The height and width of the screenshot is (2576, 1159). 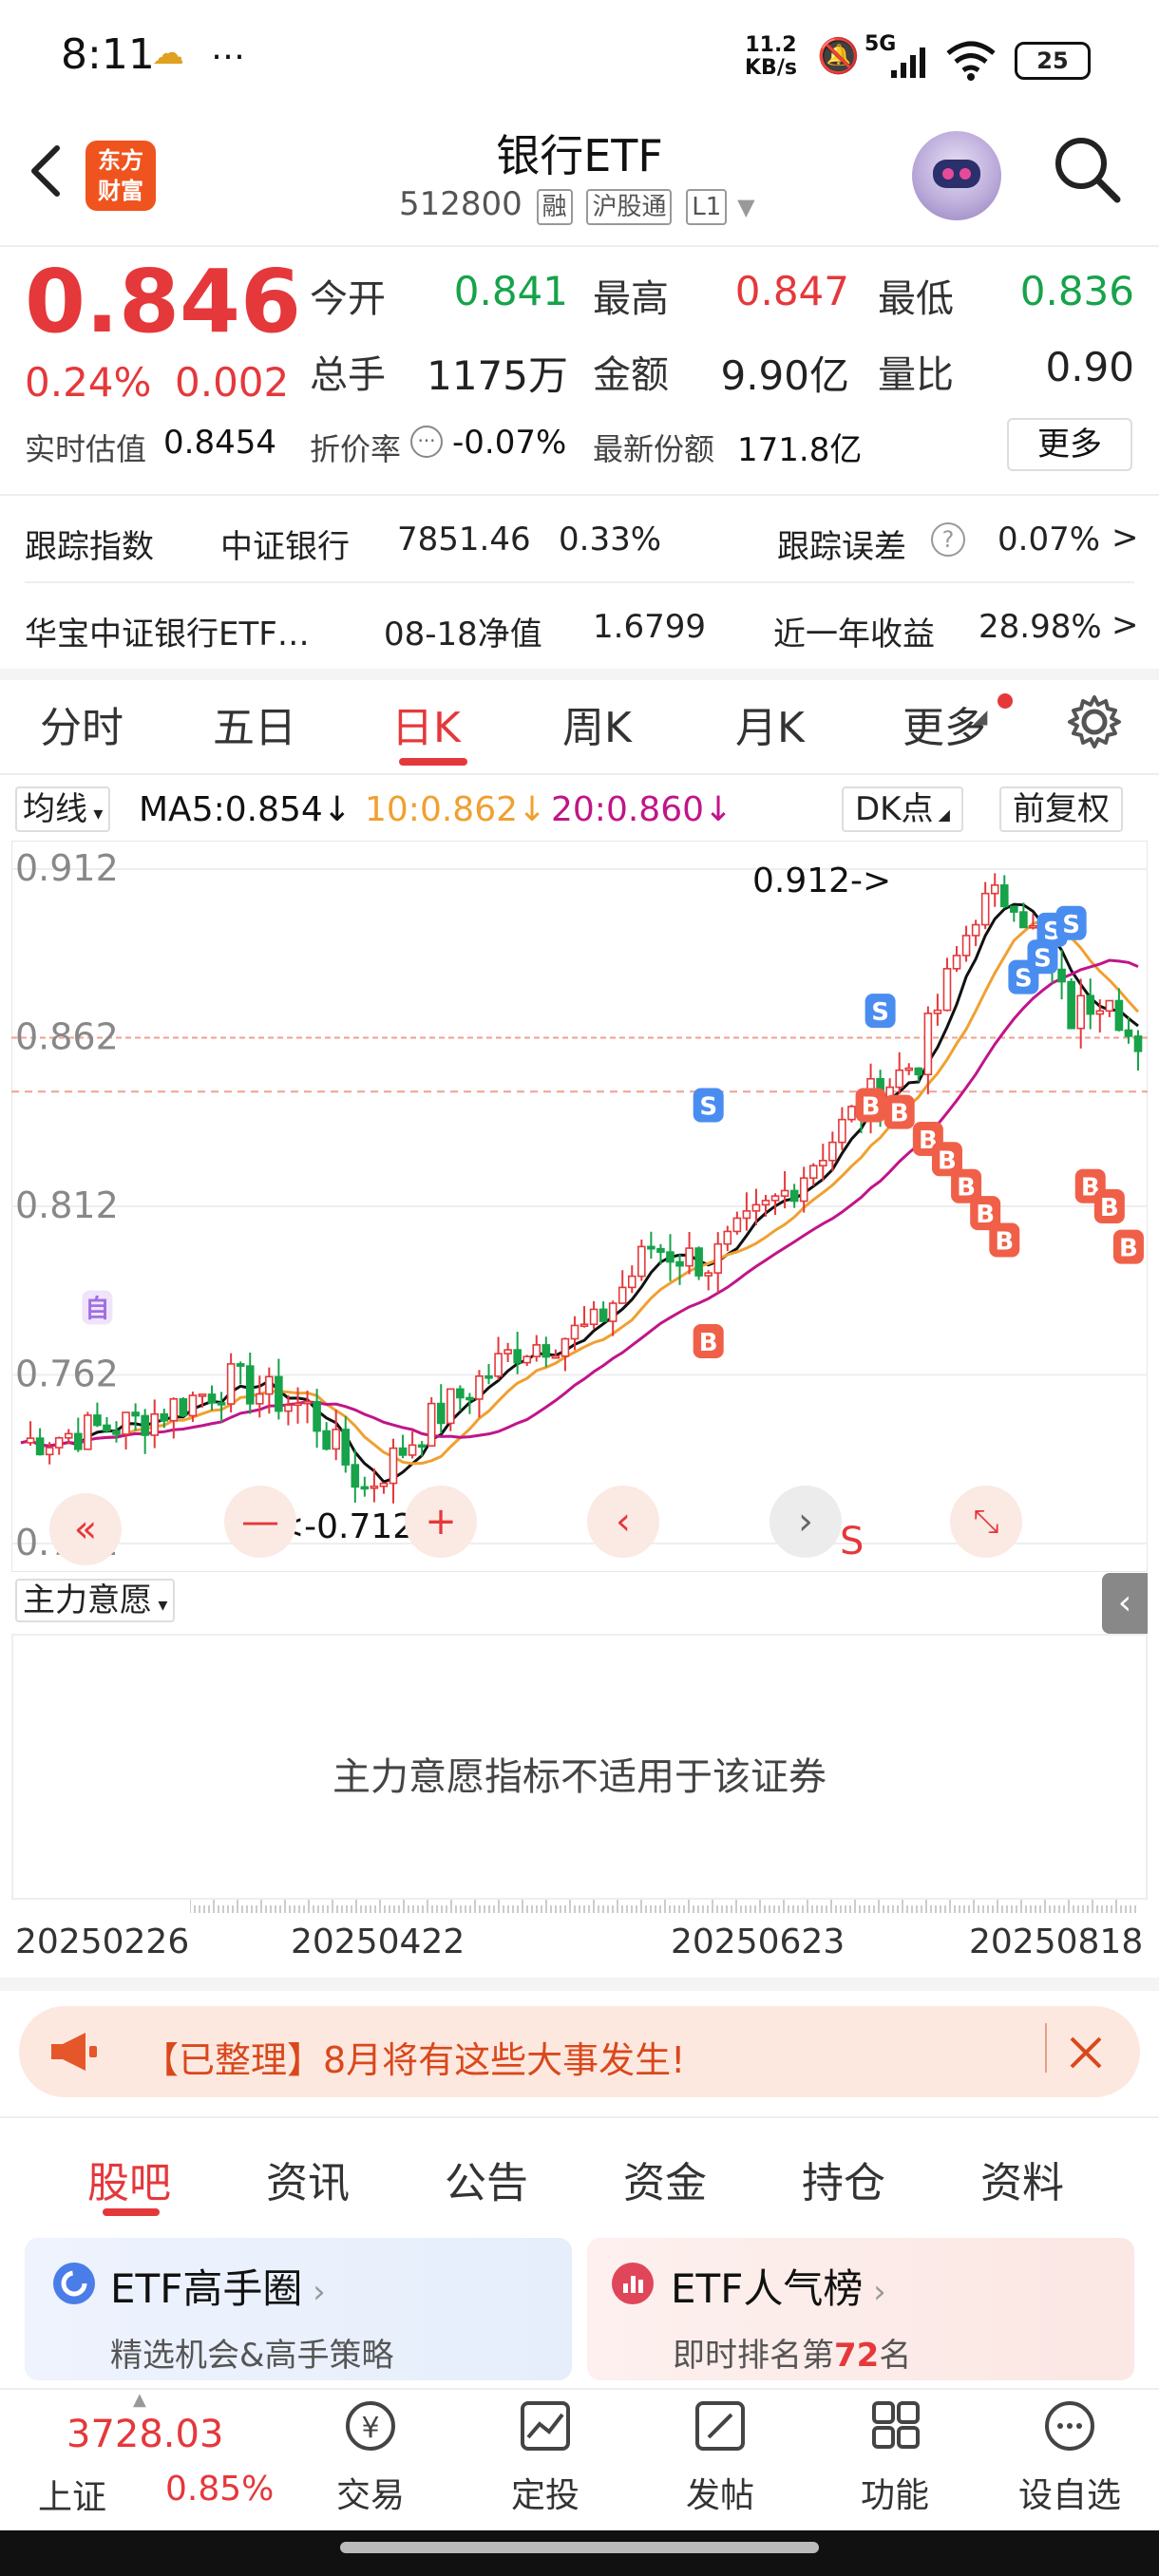 What do you see at coordinates (129, 2179) in the screenshot?
I see `tab-forum: 股吧` at bounding box center [129, 2179].